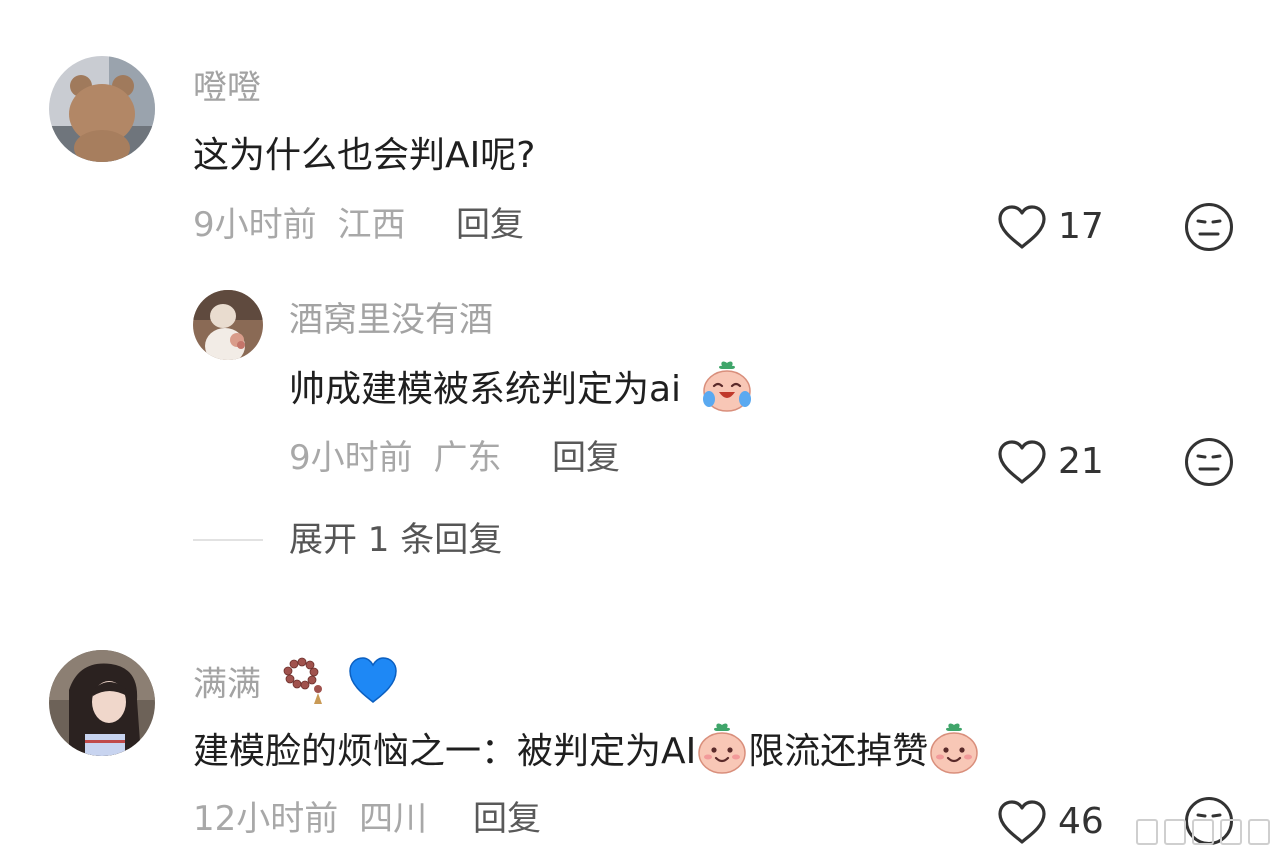 This screenshot has width=1284, height=861. What do you see at coordinates (266, 819) in the screenshot?
I see `comment-time: 12小时前` at bounding box center [266, 819].